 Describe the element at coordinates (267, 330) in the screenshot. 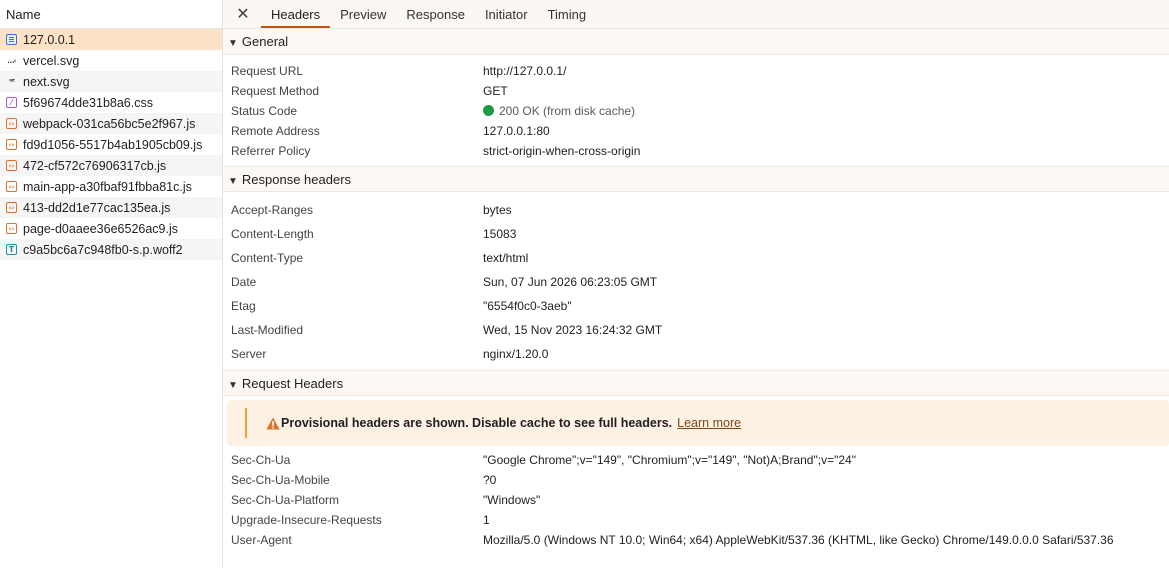

I see `header-key: Last-Modified` at that location.